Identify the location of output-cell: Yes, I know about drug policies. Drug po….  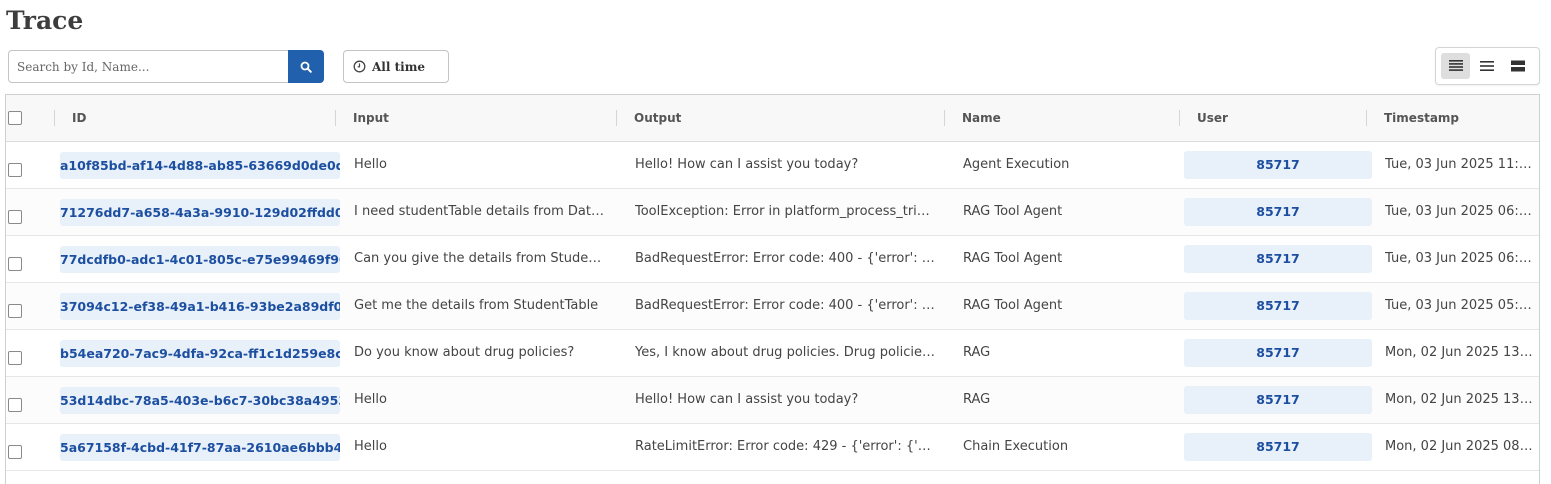
(785, 352).